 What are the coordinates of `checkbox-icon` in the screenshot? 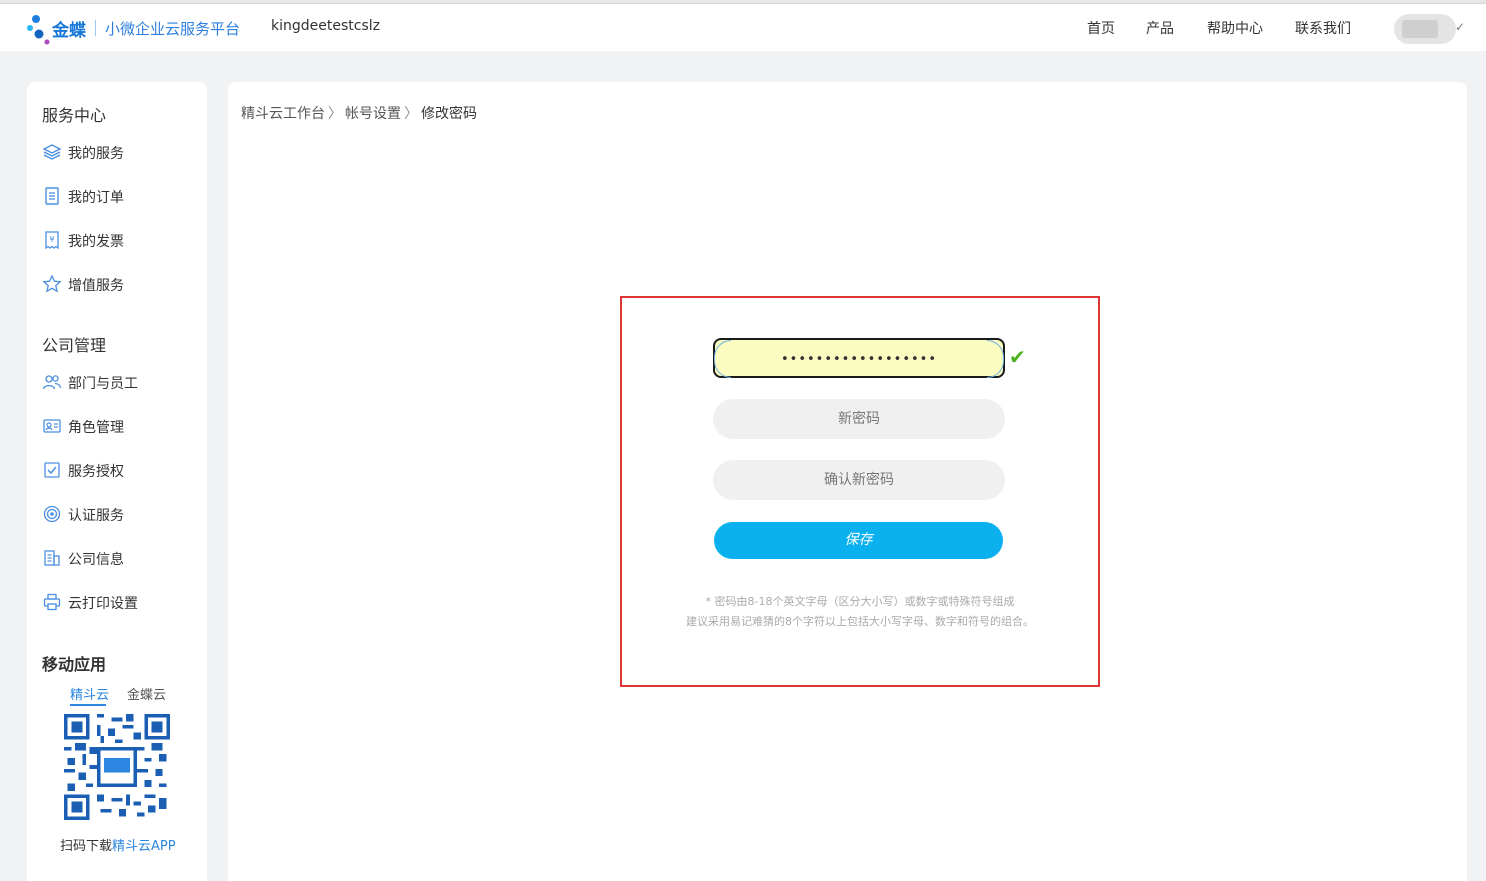 It's located at (52, 470).